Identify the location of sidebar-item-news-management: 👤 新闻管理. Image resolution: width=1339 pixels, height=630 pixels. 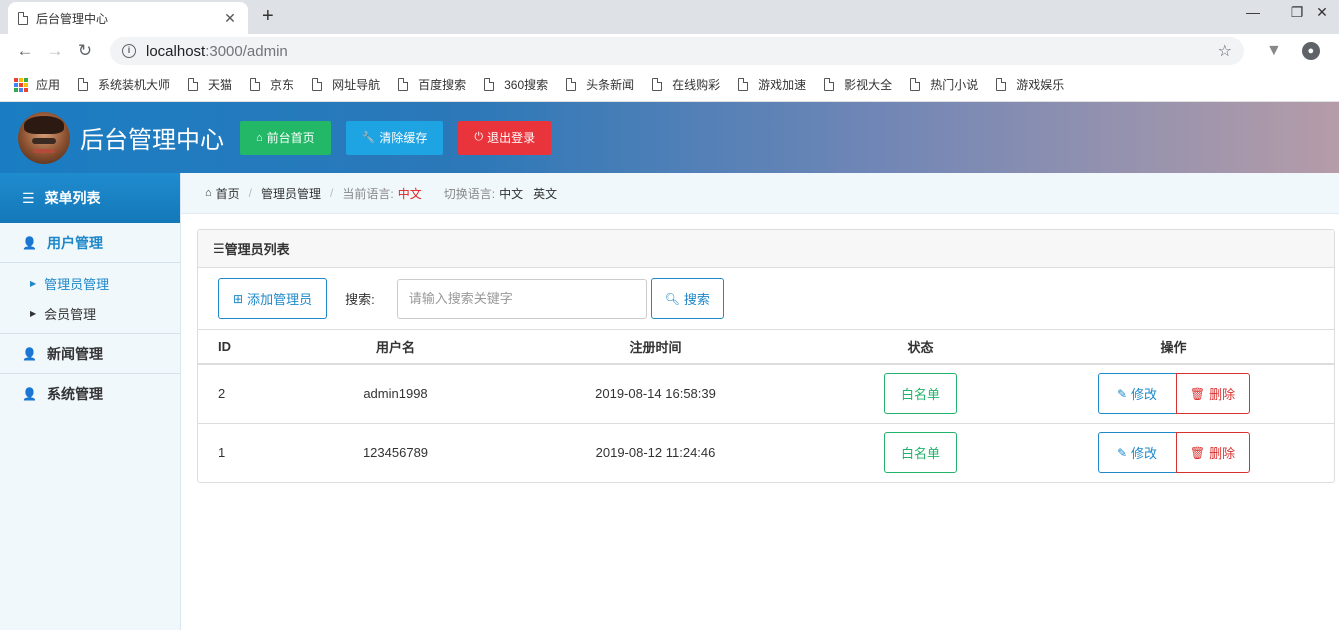
(90, 354).